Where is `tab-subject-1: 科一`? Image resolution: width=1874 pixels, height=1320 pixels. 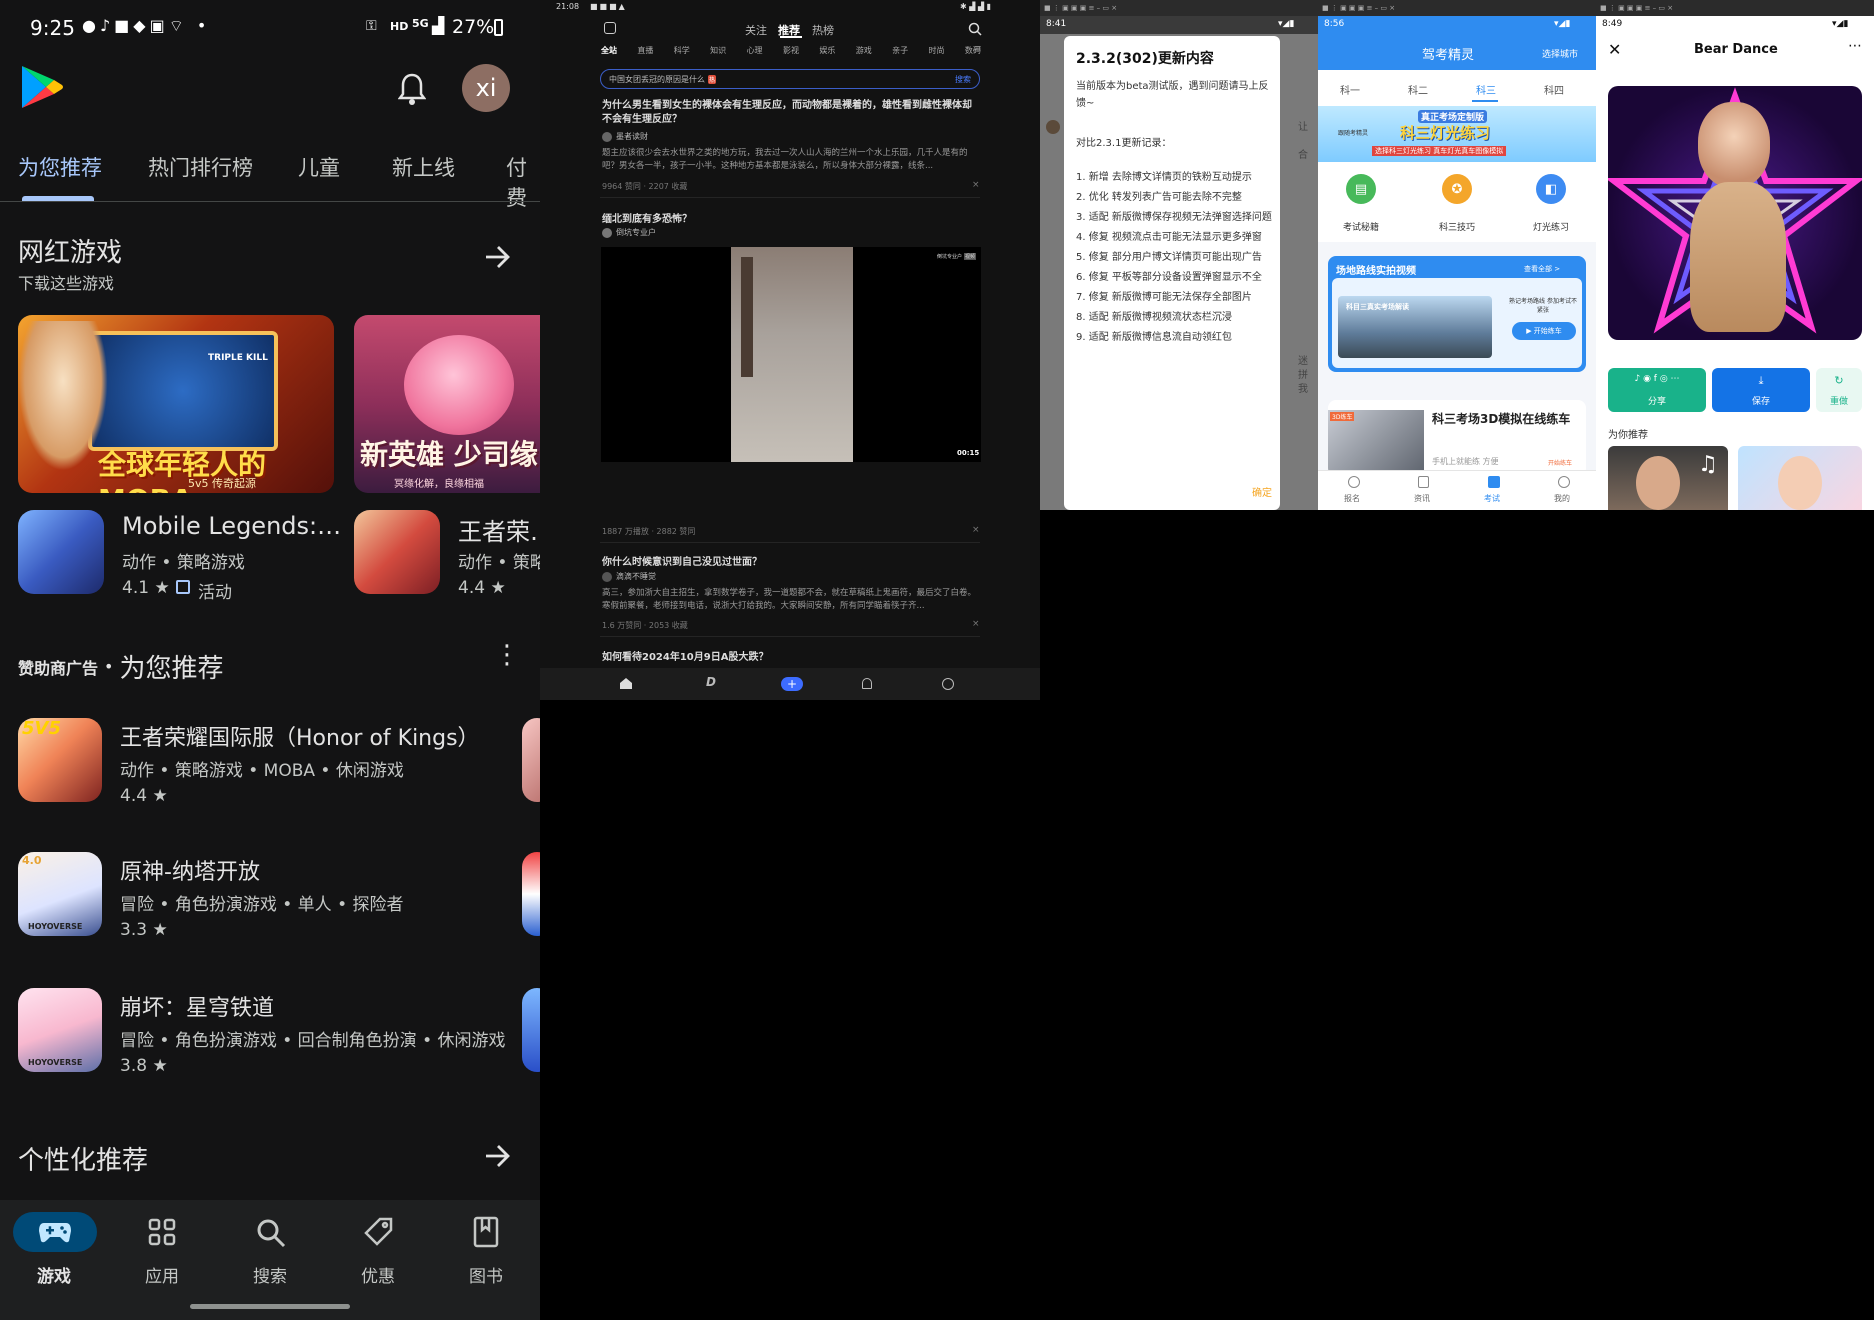
tab-subject-1: 科一 is located at coordinates (1350, 89).